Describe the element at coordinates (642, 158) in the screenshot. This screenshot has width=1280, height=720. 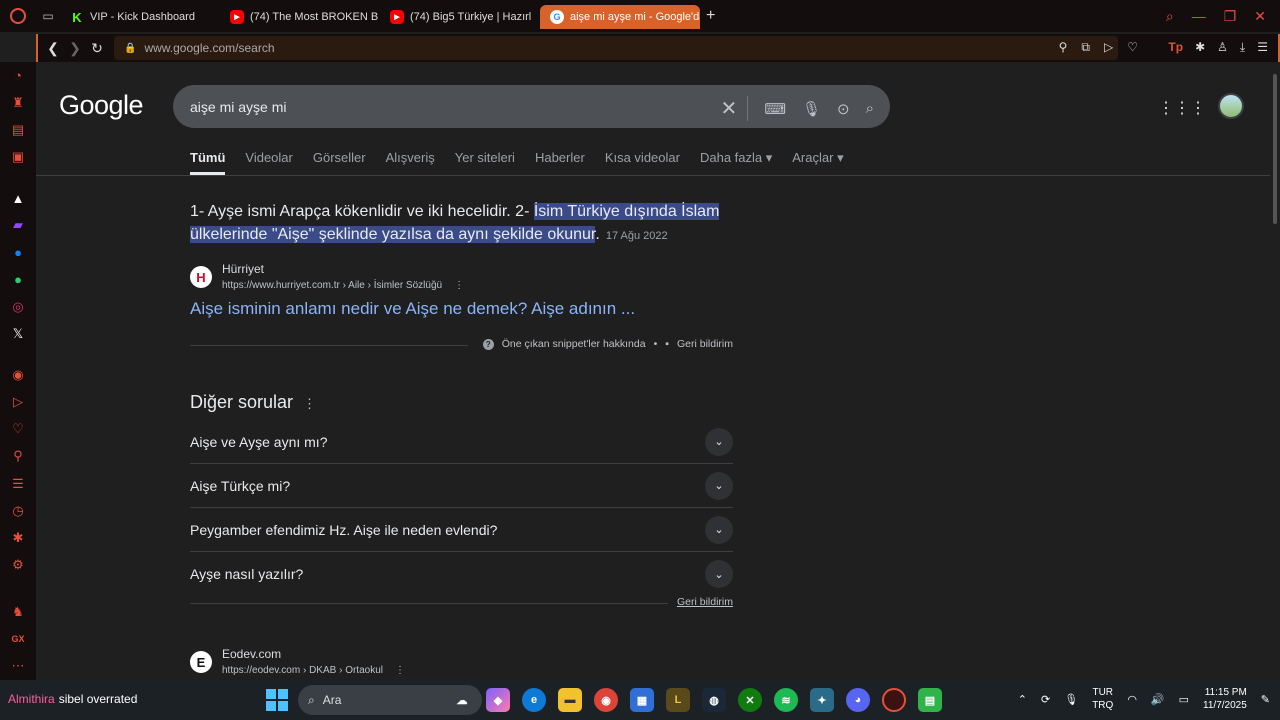
I see `tab-short-videos: Kısa videolar` at that location.